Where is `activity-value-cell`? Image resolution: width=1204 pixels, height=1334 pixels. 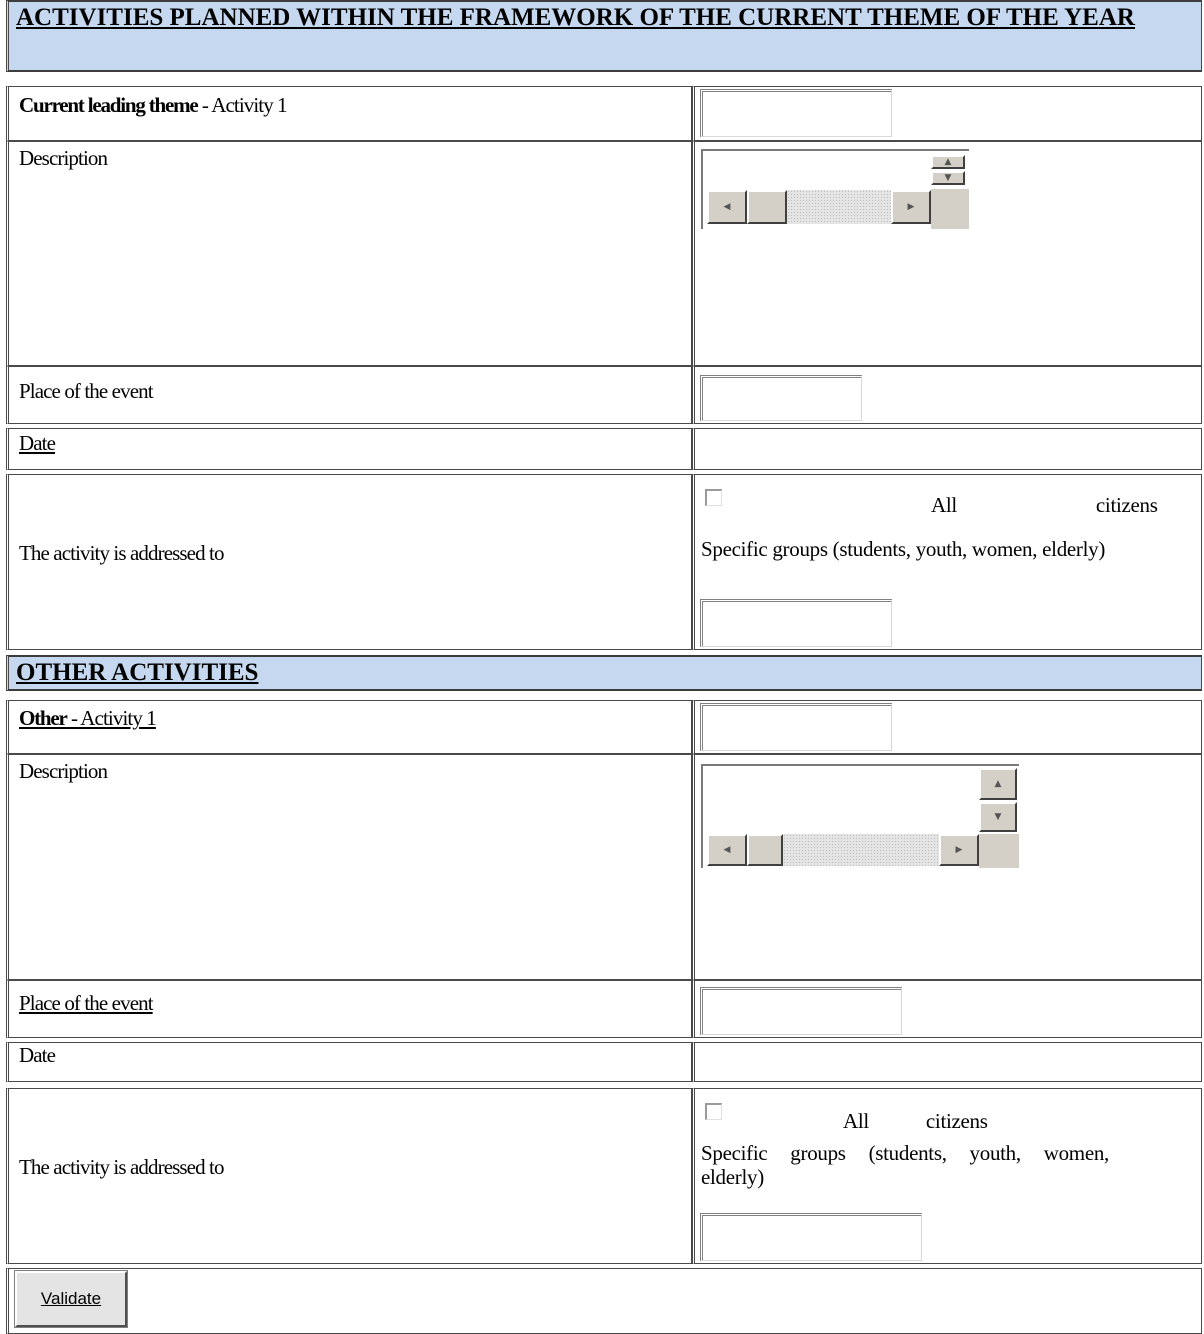 activity-value-cell is located at coordinates (947, 113).